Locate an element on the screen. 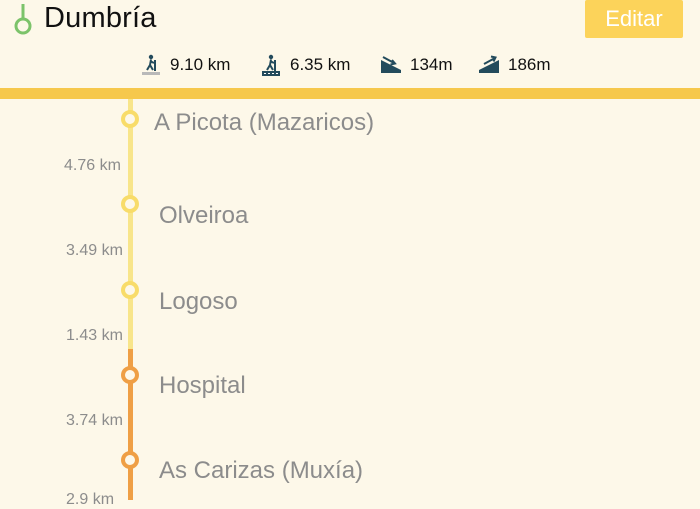  stop-name: Logoso is located at coordinates (198, 302).